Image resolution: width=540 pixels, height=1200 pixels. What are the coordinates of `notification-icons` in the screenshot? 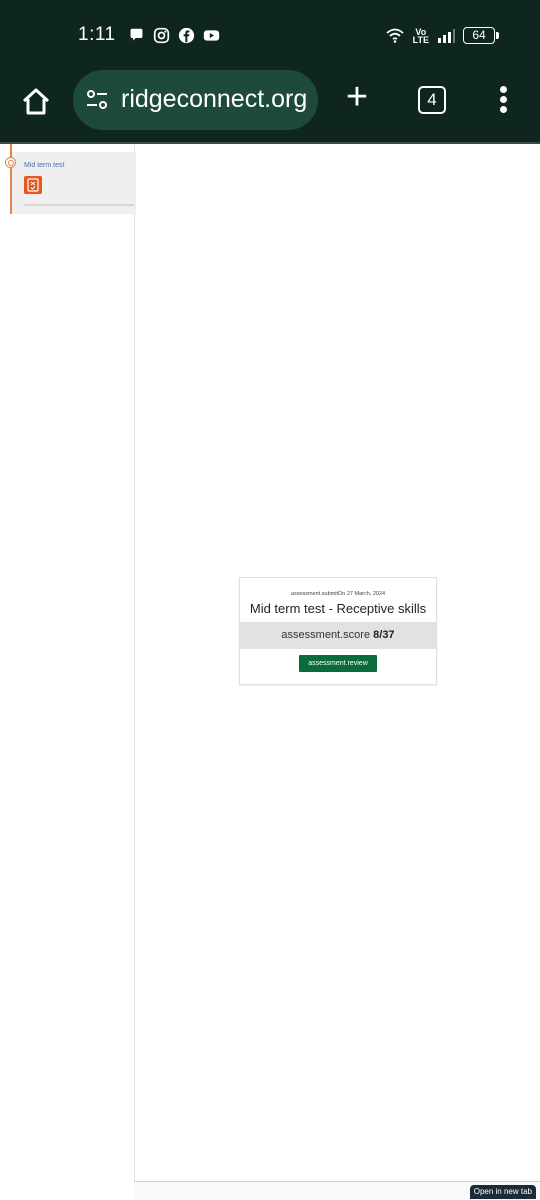 It's located at (174, 35).